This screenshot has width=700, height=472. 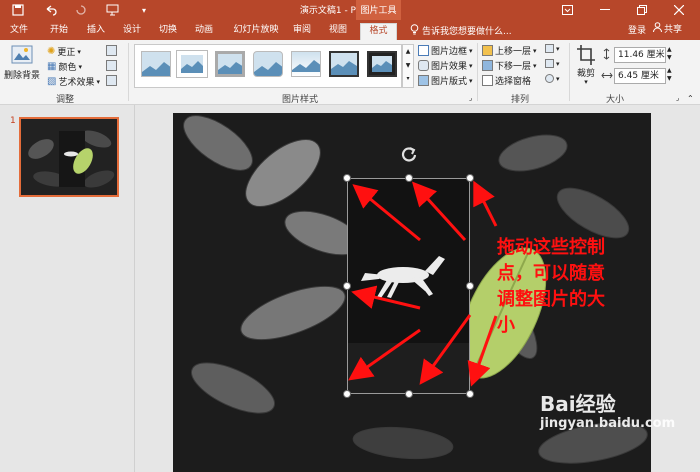 I want to click on lightbulb-icon, so click(x=414, y=30).